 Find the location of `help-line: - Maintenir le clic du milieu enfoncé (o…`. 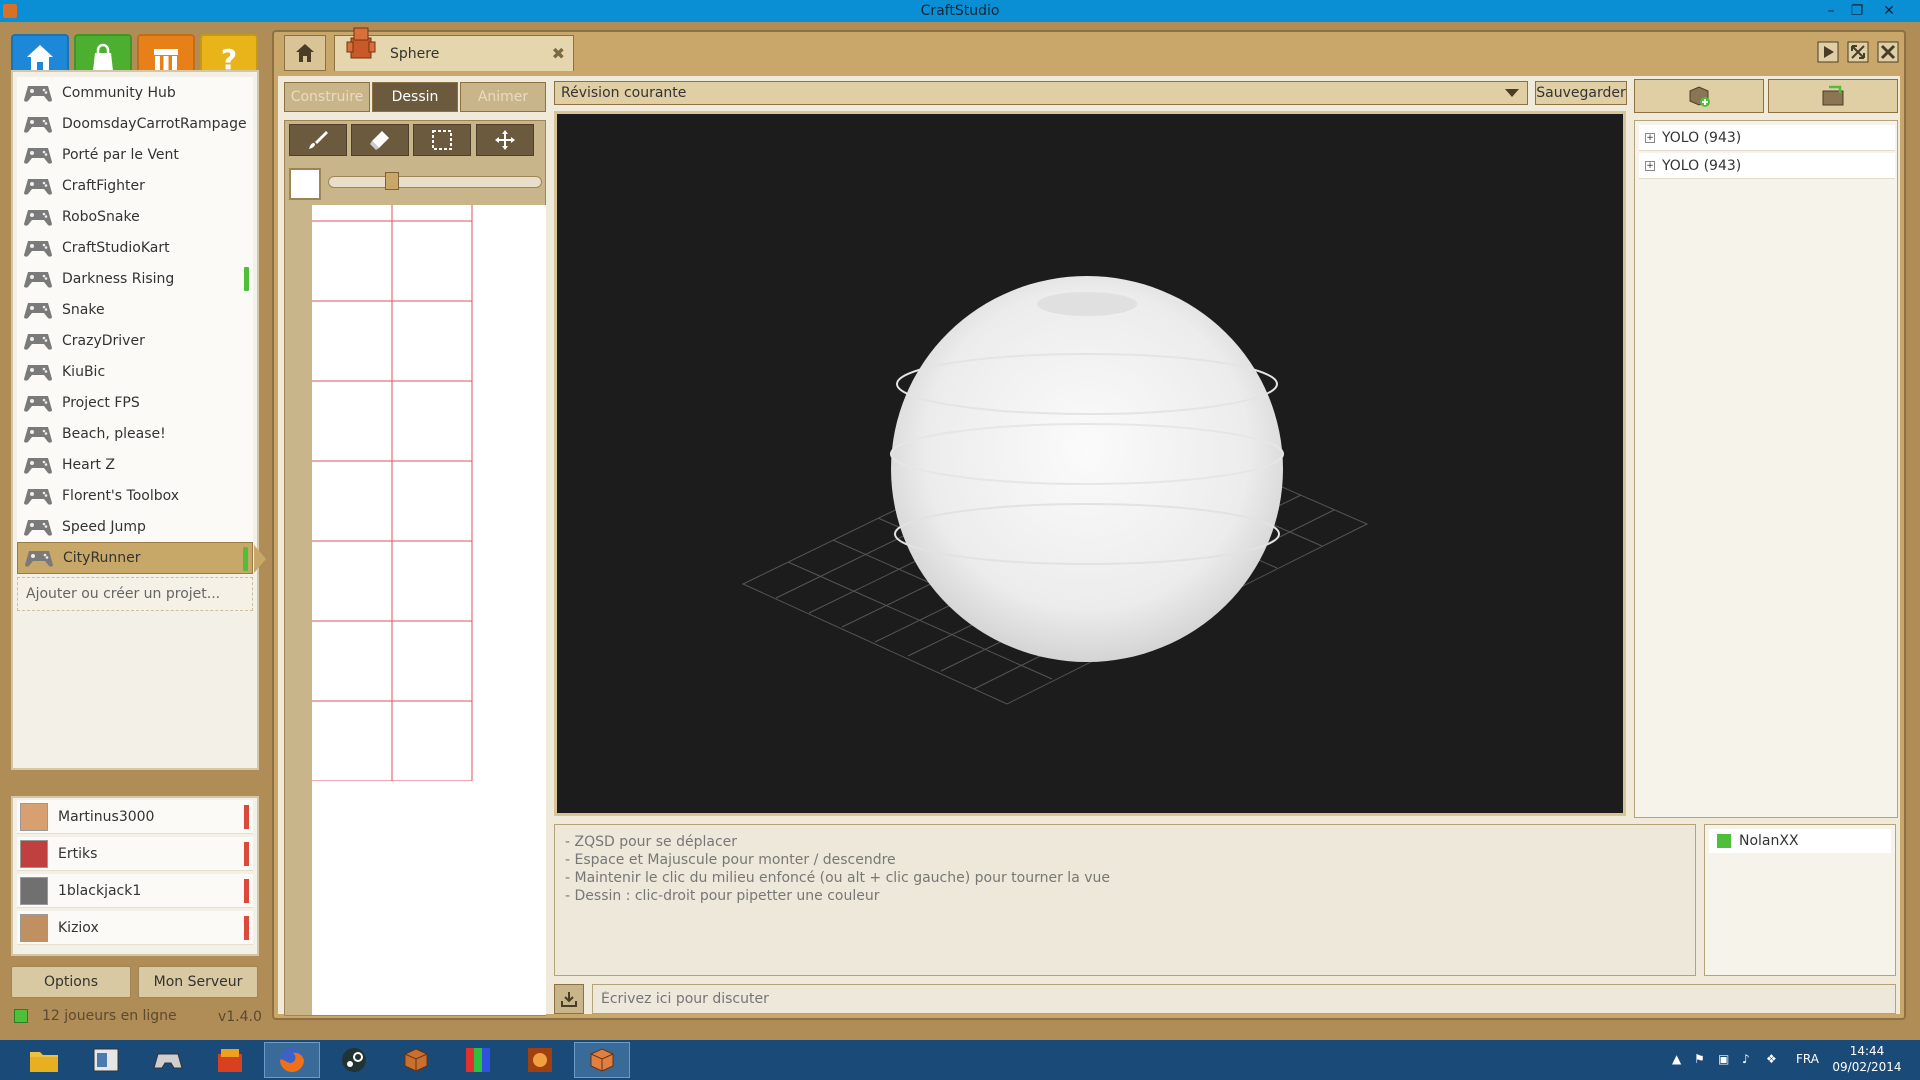

help-line: - Maintenir le clic du milieu enfoncé (o… is located at coordinates (837, 878).